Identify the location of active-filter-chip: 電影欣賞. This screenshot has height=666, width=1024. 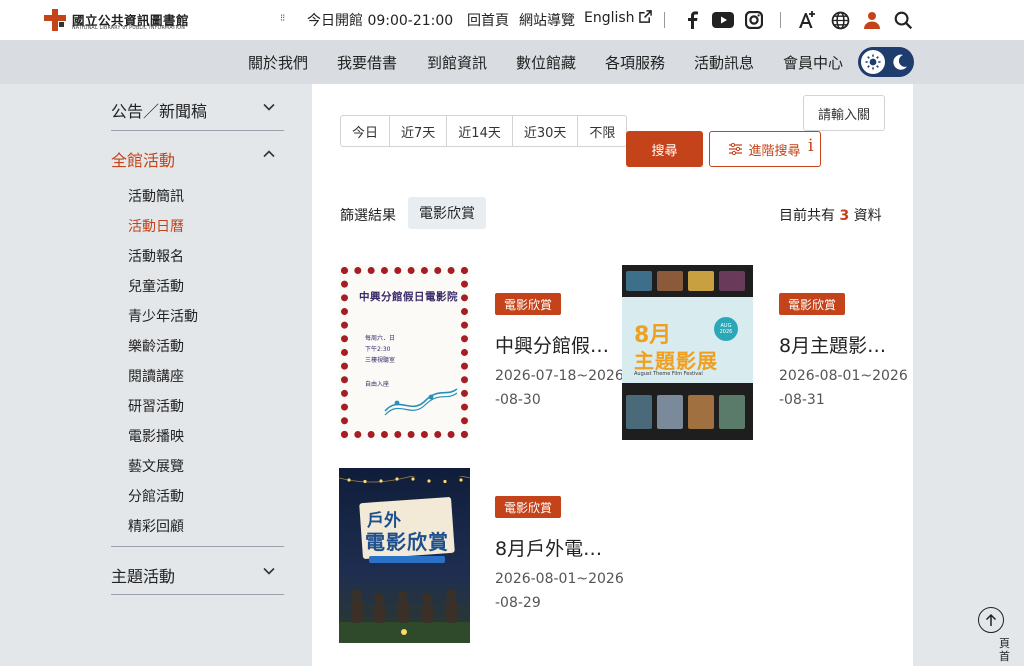
(447, 213).